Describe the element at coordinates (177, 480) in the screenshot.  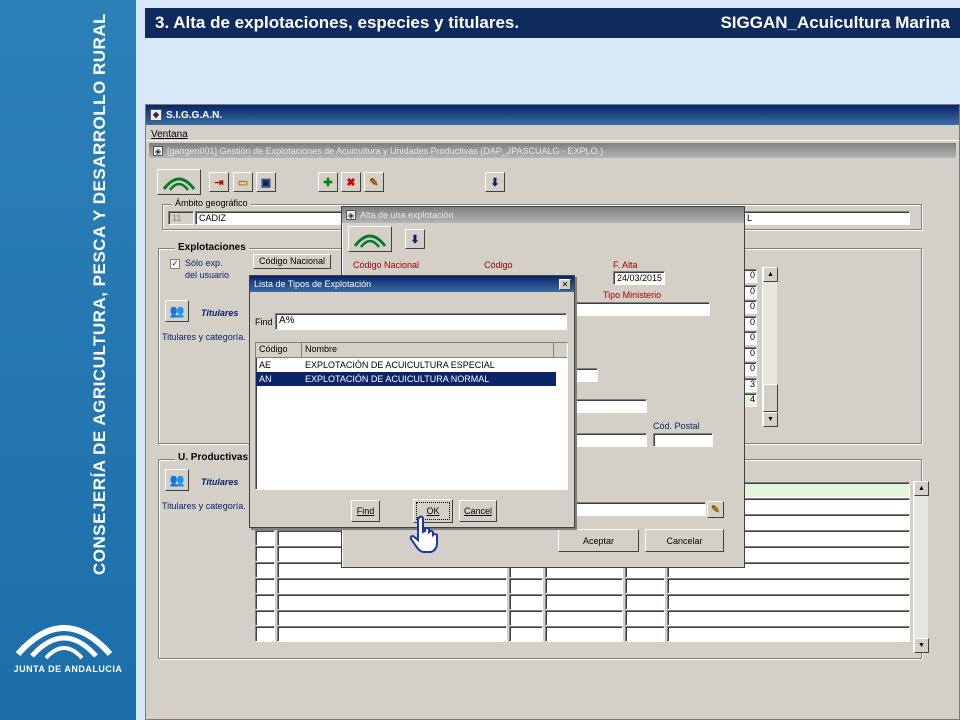
I see `titulares-up-button: 👥` at that location.